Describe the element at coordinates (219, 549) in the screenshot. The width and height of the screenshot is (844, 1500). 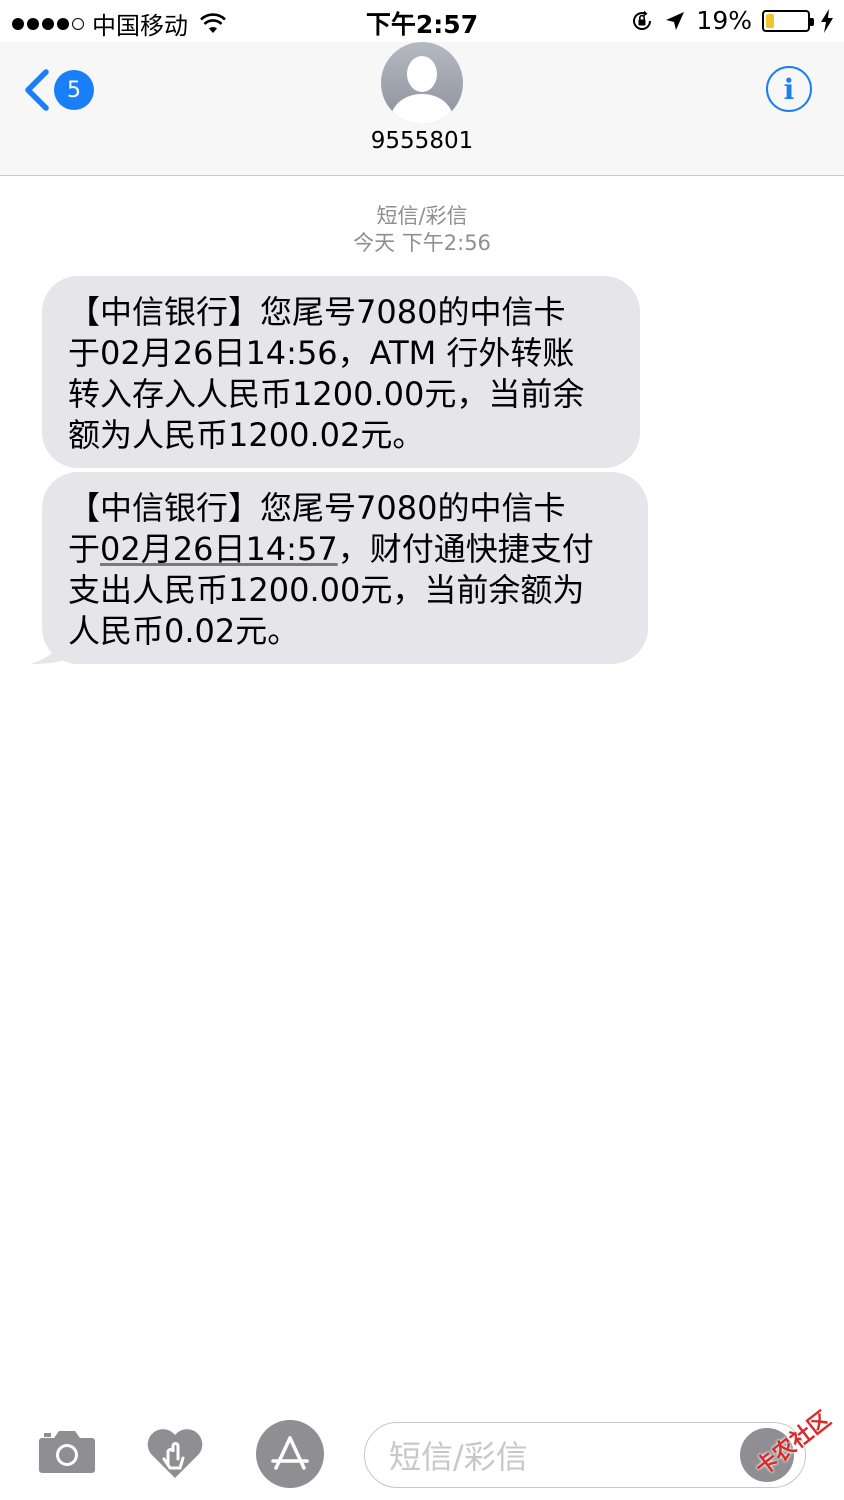
I see `date-link: 02月26日14:57` at that location.